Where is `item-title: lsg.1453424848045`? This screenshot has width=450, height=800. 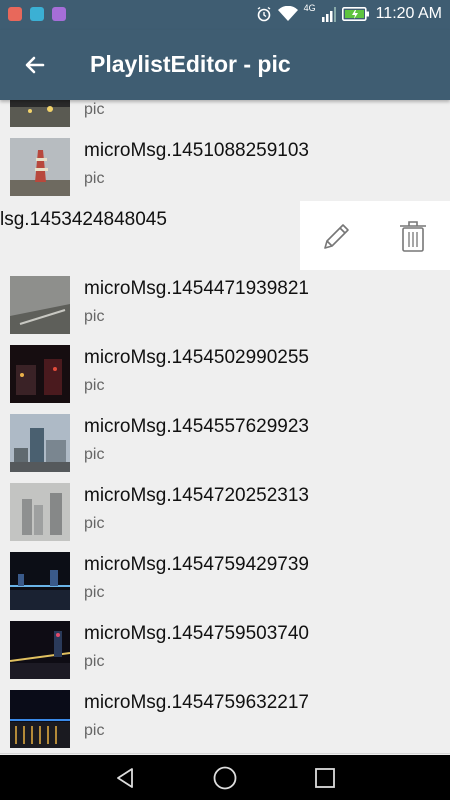
item-title: lsg.1453424848045 is located at coordinates (83, 219).